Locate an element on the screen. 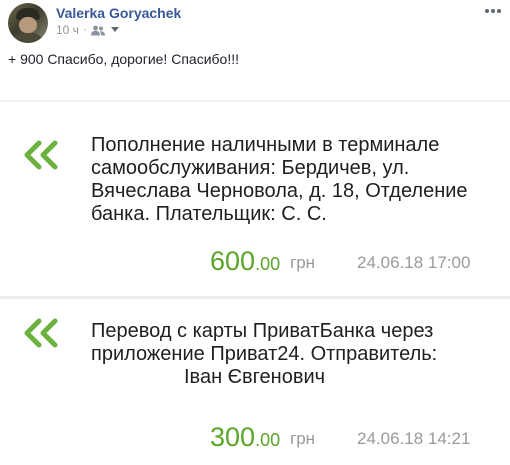 Image resolution: width=510 pixels, height=465 pixels. description-line: самообслуживания: Бердичев, ул. is located at coordinates (250, 168).